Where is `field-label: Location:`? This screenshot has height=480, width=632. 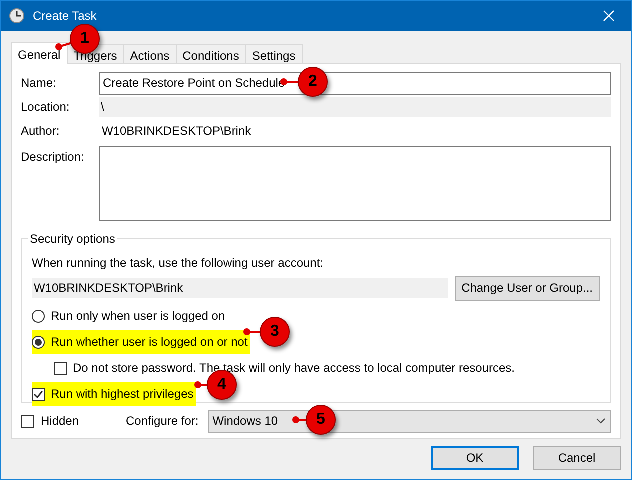
field-label: Location: is located at coordinates (46, 107).